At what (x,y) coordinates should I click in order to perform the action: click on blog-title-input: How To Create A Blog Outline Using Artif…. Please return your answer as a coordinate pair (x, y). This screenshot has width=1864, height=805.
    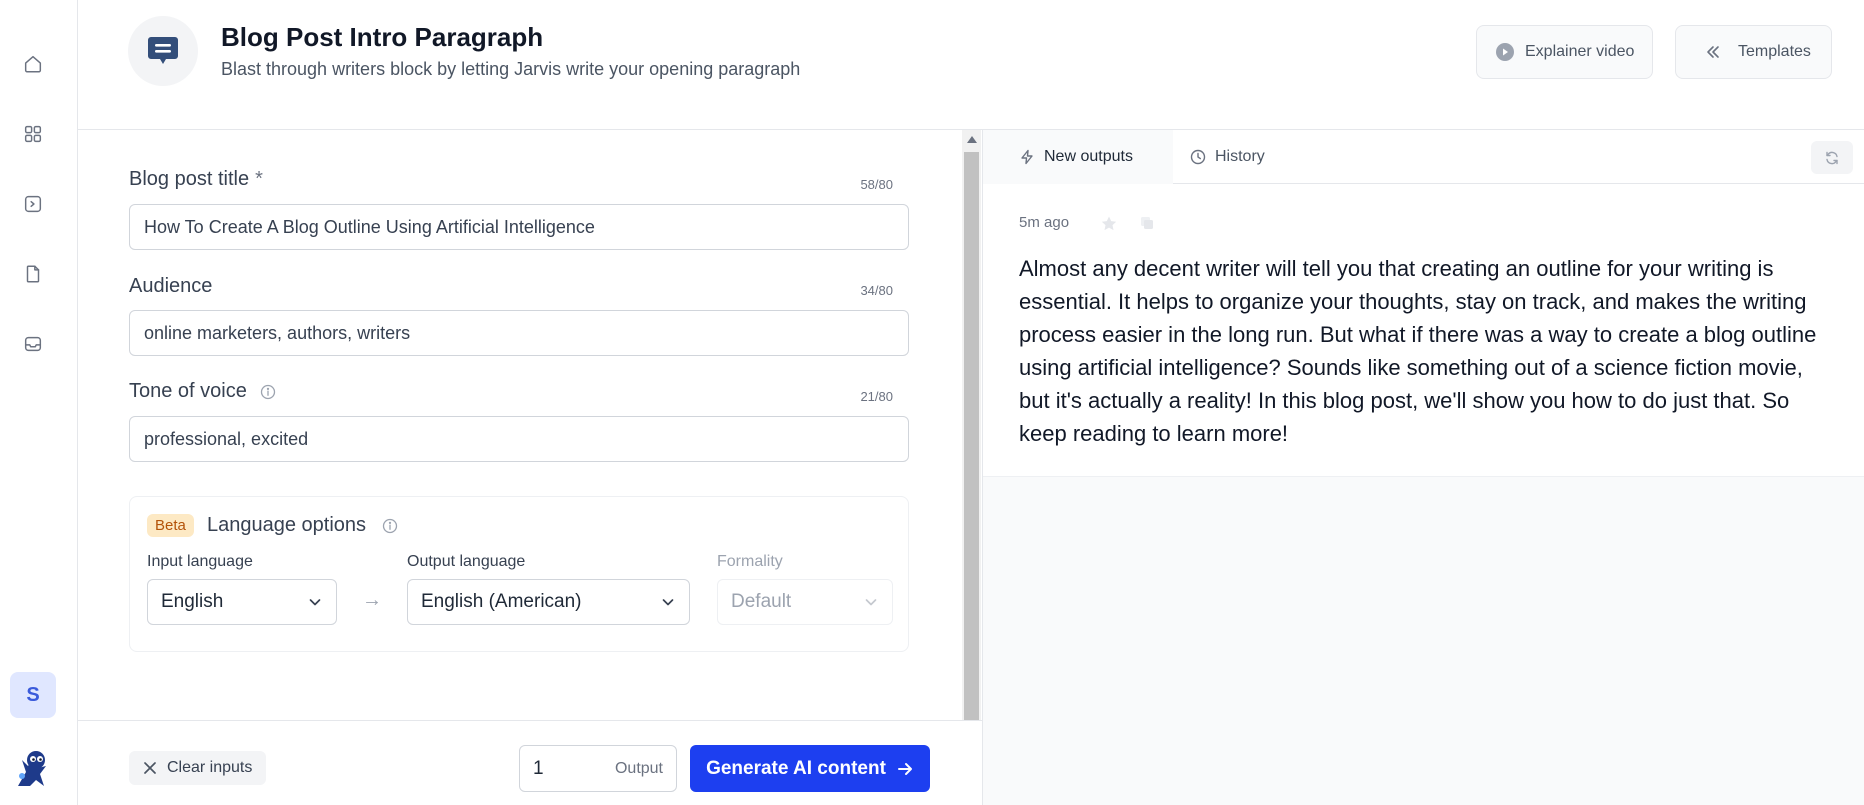
    Looking at the image, I should click on (519, 227).